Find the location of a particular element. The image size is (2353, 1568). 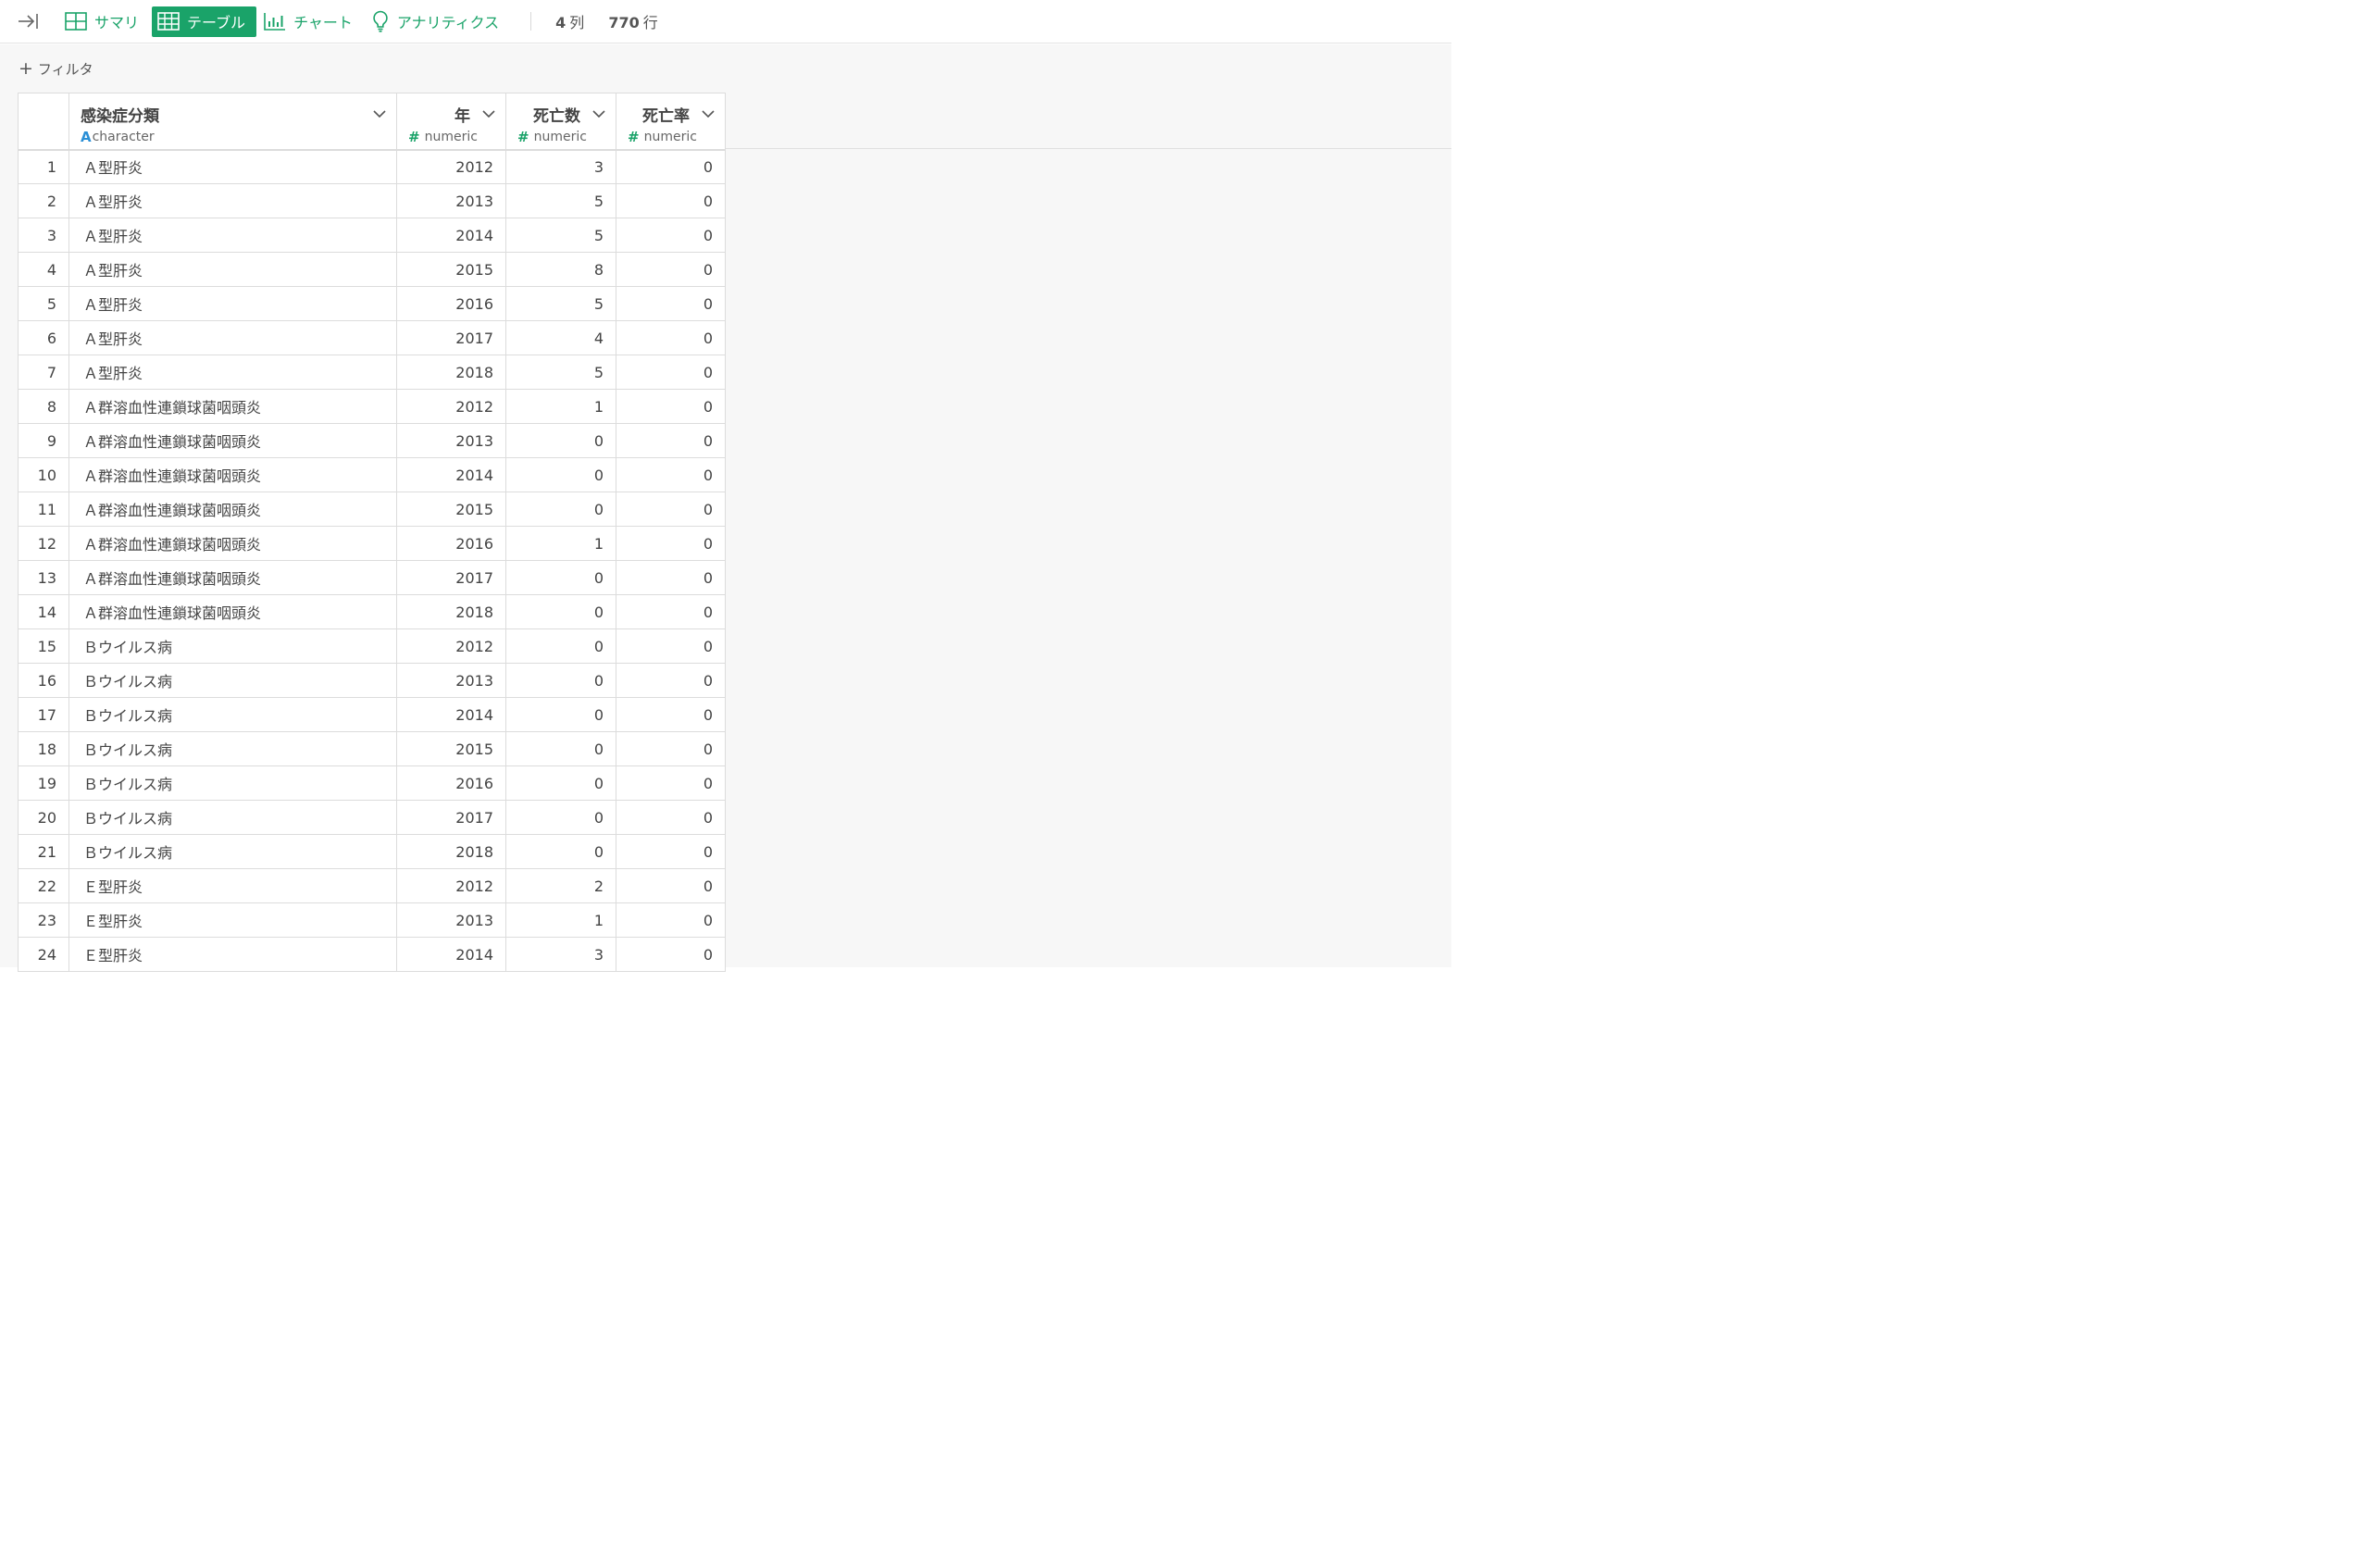

column-header-deaths: 死亡数 # numeric is located at coordinates (561, 122).